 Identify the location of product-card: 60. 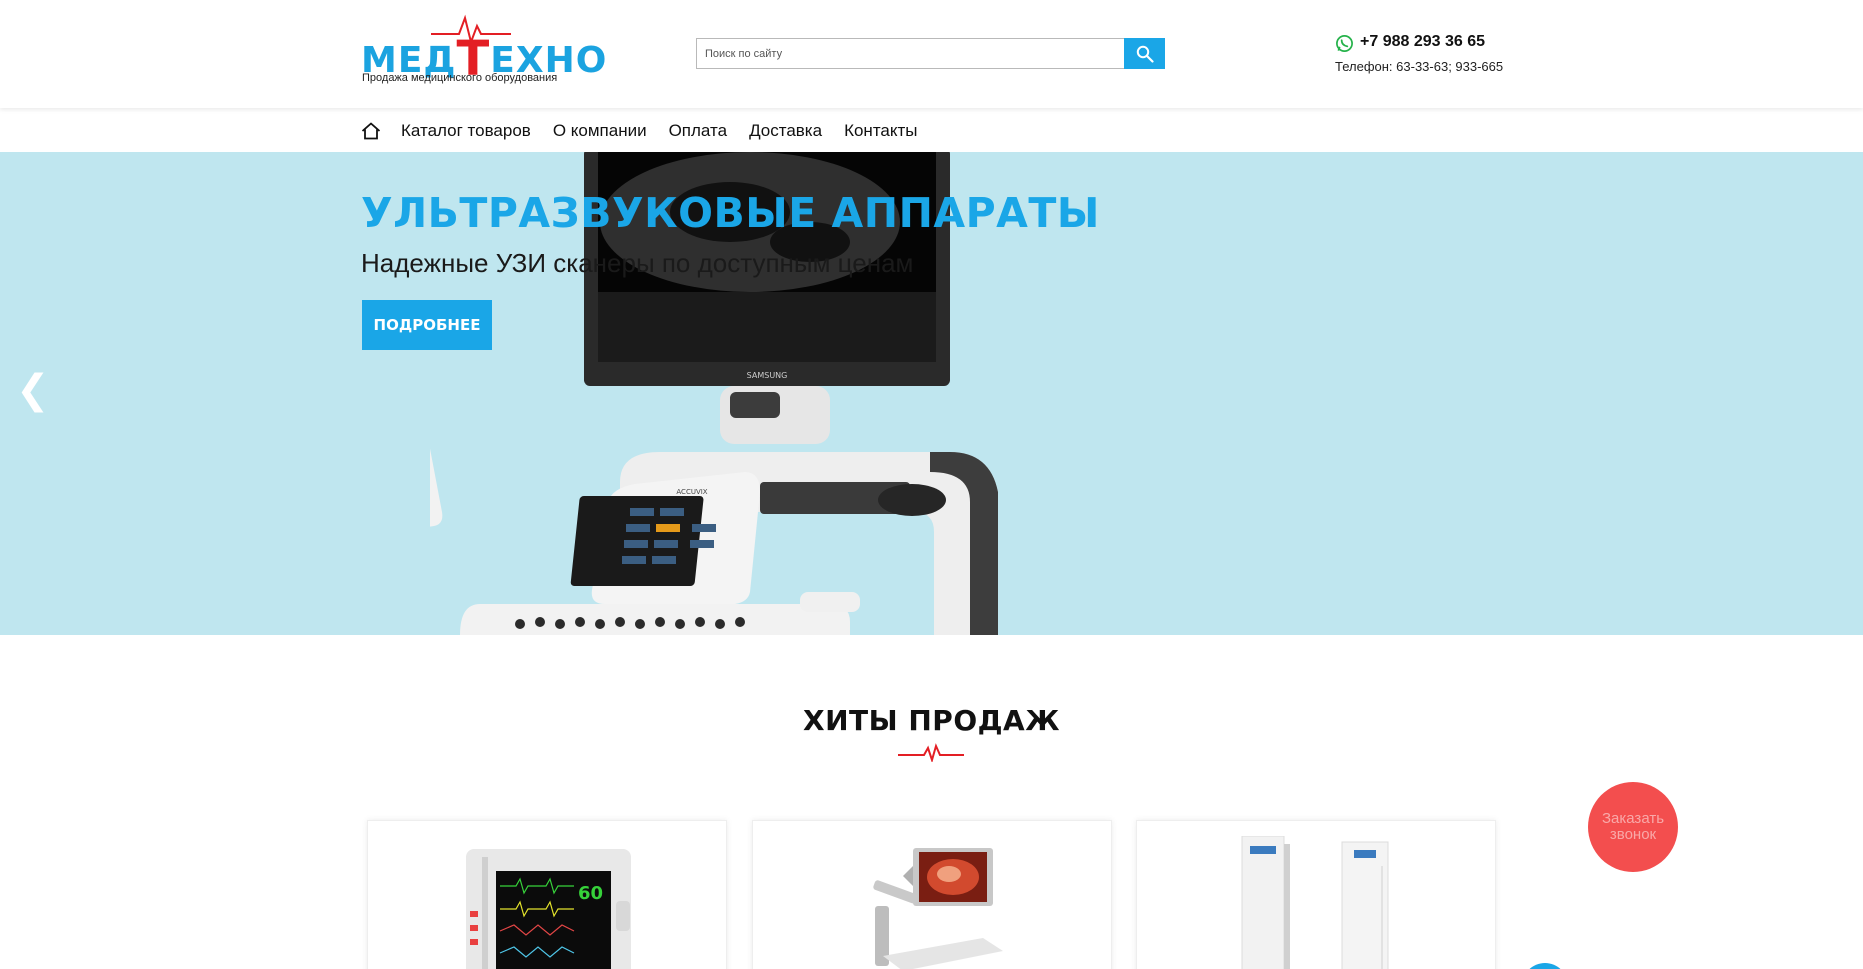
(547, 894).